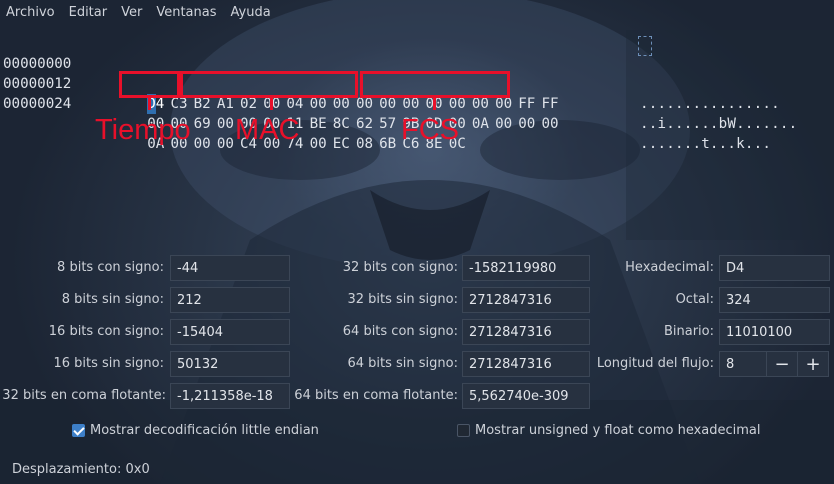 The width and height of the screenshot is (834, 484). Describe the element at coordinates (186, 13) in the screenshot. I see `menu-ventanas: Ventanas` at that location.